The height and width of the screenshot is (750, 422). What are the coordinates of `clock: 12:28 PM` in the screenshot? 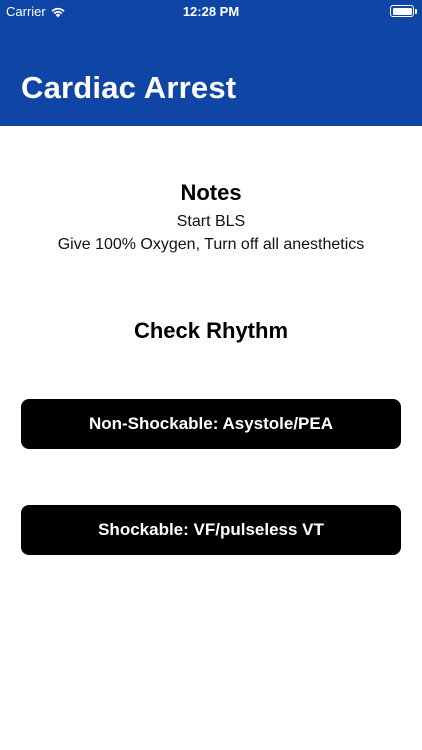 It's located at (211, 11).